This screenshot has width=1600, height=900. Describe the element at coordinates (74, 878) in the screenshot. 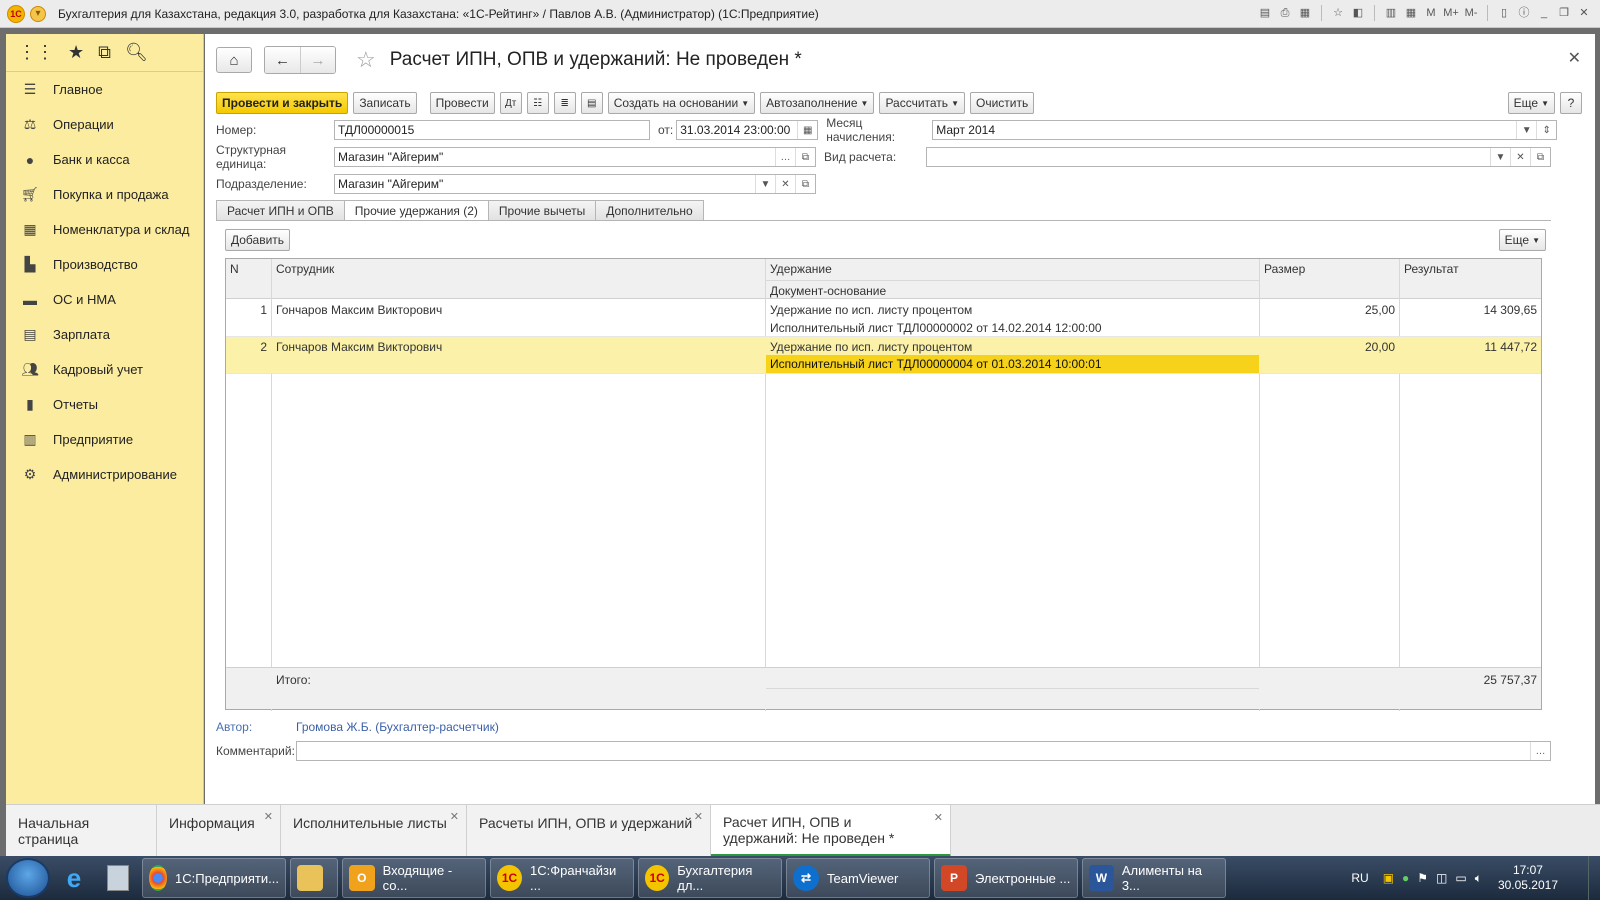

I see `ie-icon: e` at that location.